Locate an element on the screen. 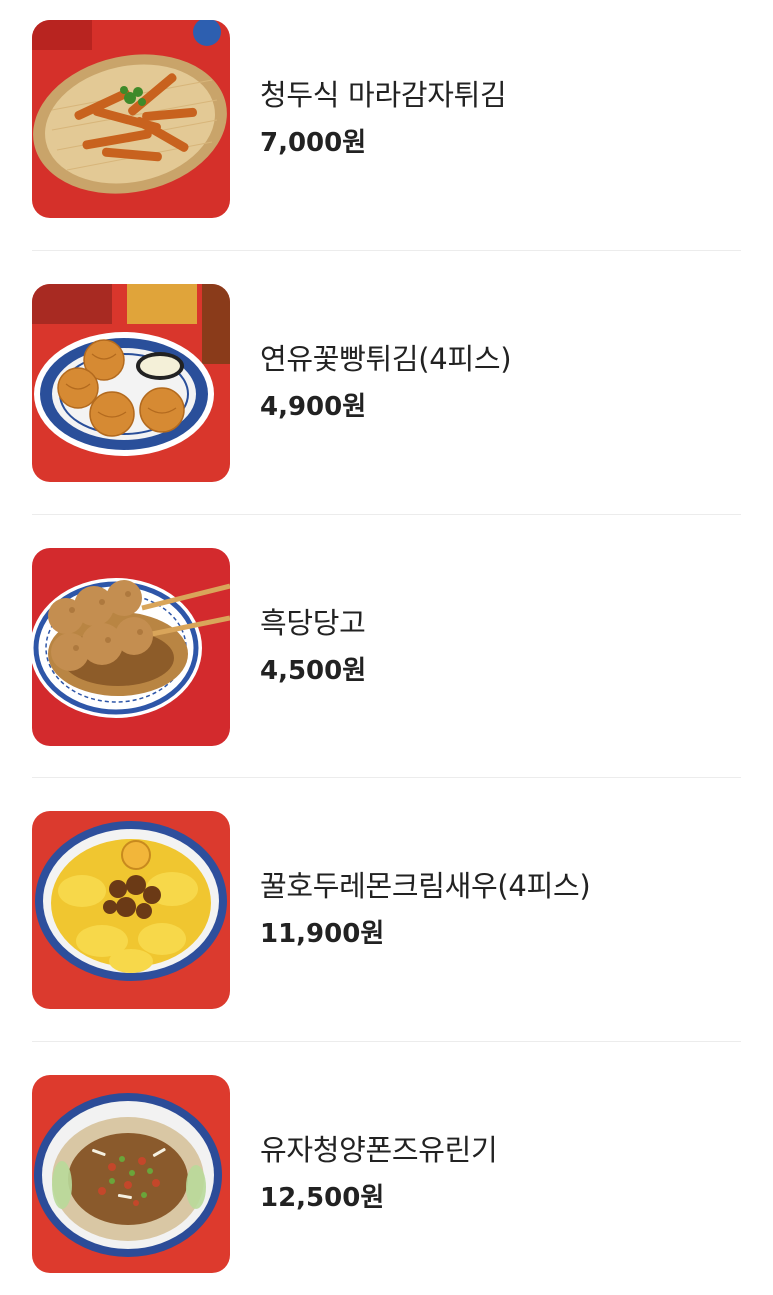  menu-item-name: 청두식 마라감자튀김 is located at coordinates (383, 95).